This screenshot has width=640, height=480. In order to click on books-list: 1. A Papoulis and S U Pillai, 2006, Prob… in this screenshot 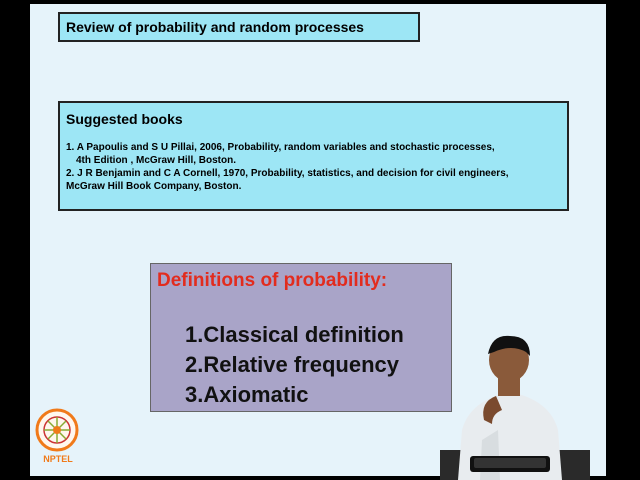, I will do `click(313, 167)`.